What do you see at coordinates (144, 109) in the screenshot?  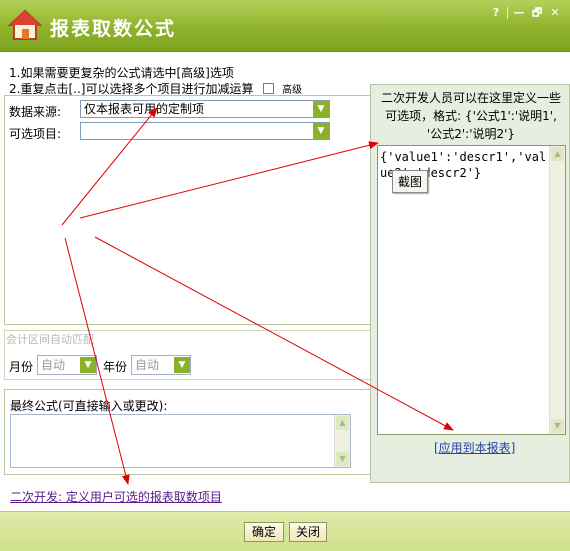 I see `data-source-value: 仅本报表可用的定制项` at bounding box center [144, 109].